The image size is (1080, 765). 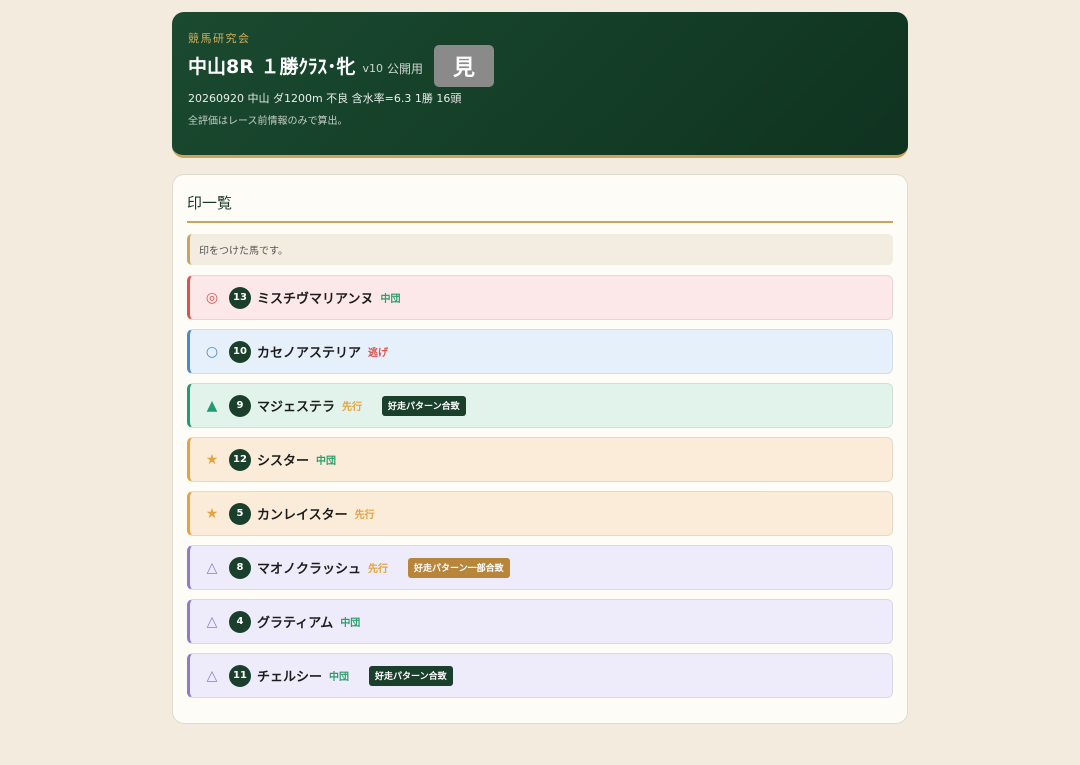 What do you see at coordinates (240, 459) in the screenshot?
I see `horse-number-badge: 12` at bounding box center [240, 459].